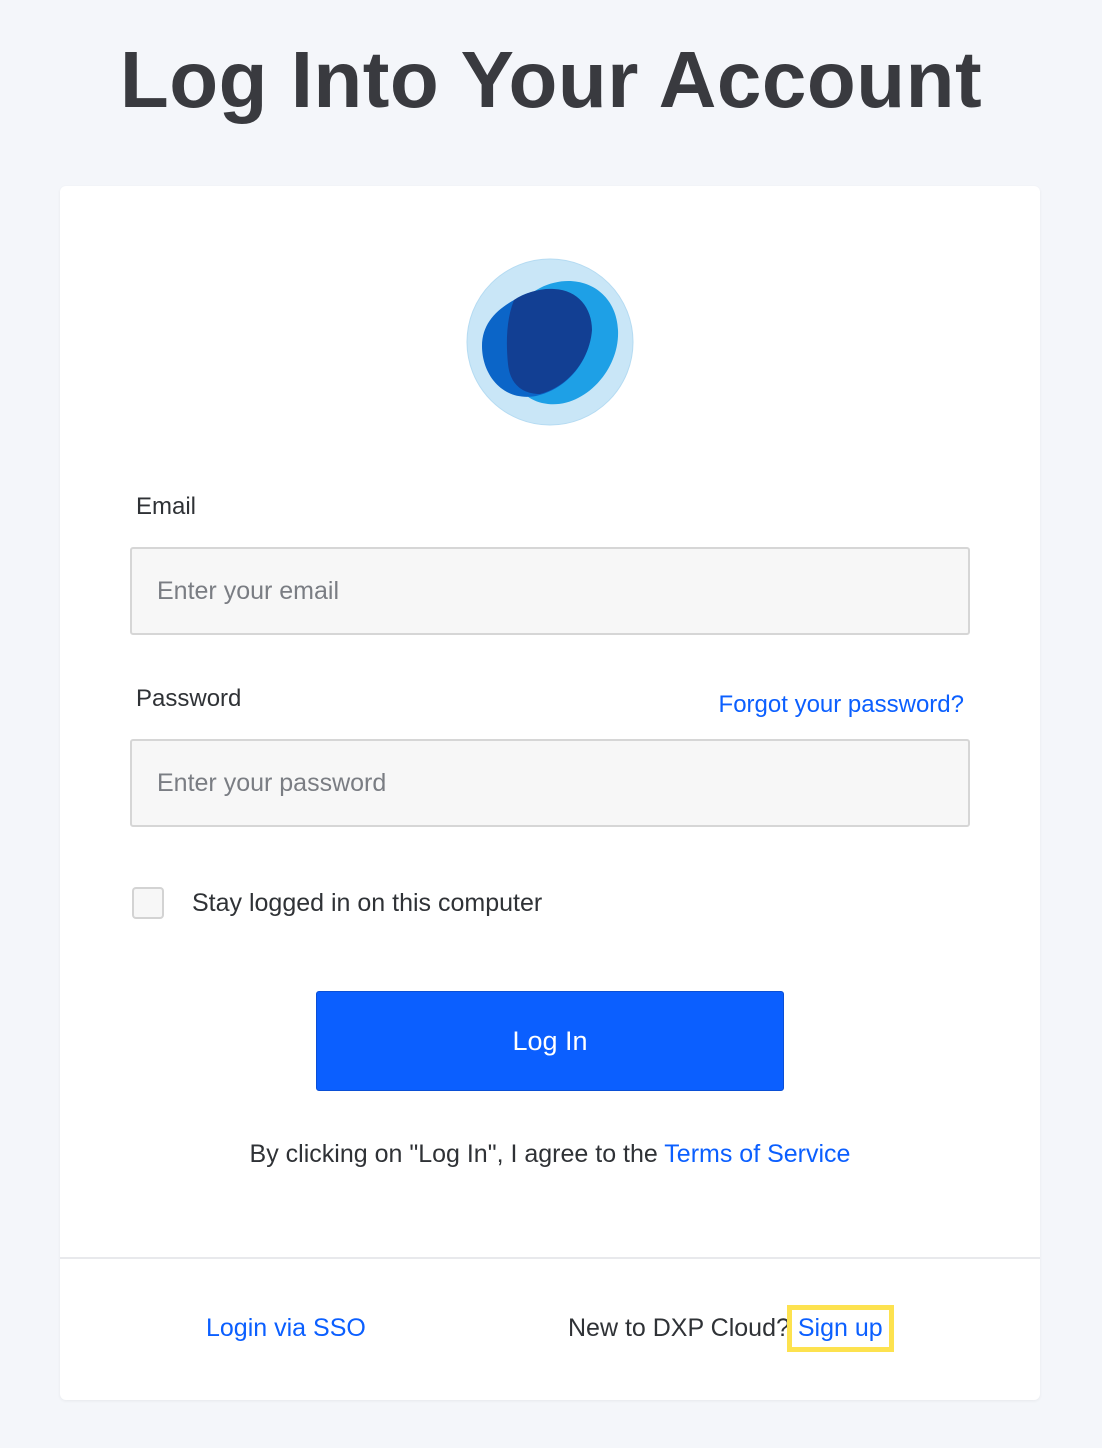 The image size is (1102, 1448). I want to click on forgot-password-link: Forgot your password?, so click(841, 705).